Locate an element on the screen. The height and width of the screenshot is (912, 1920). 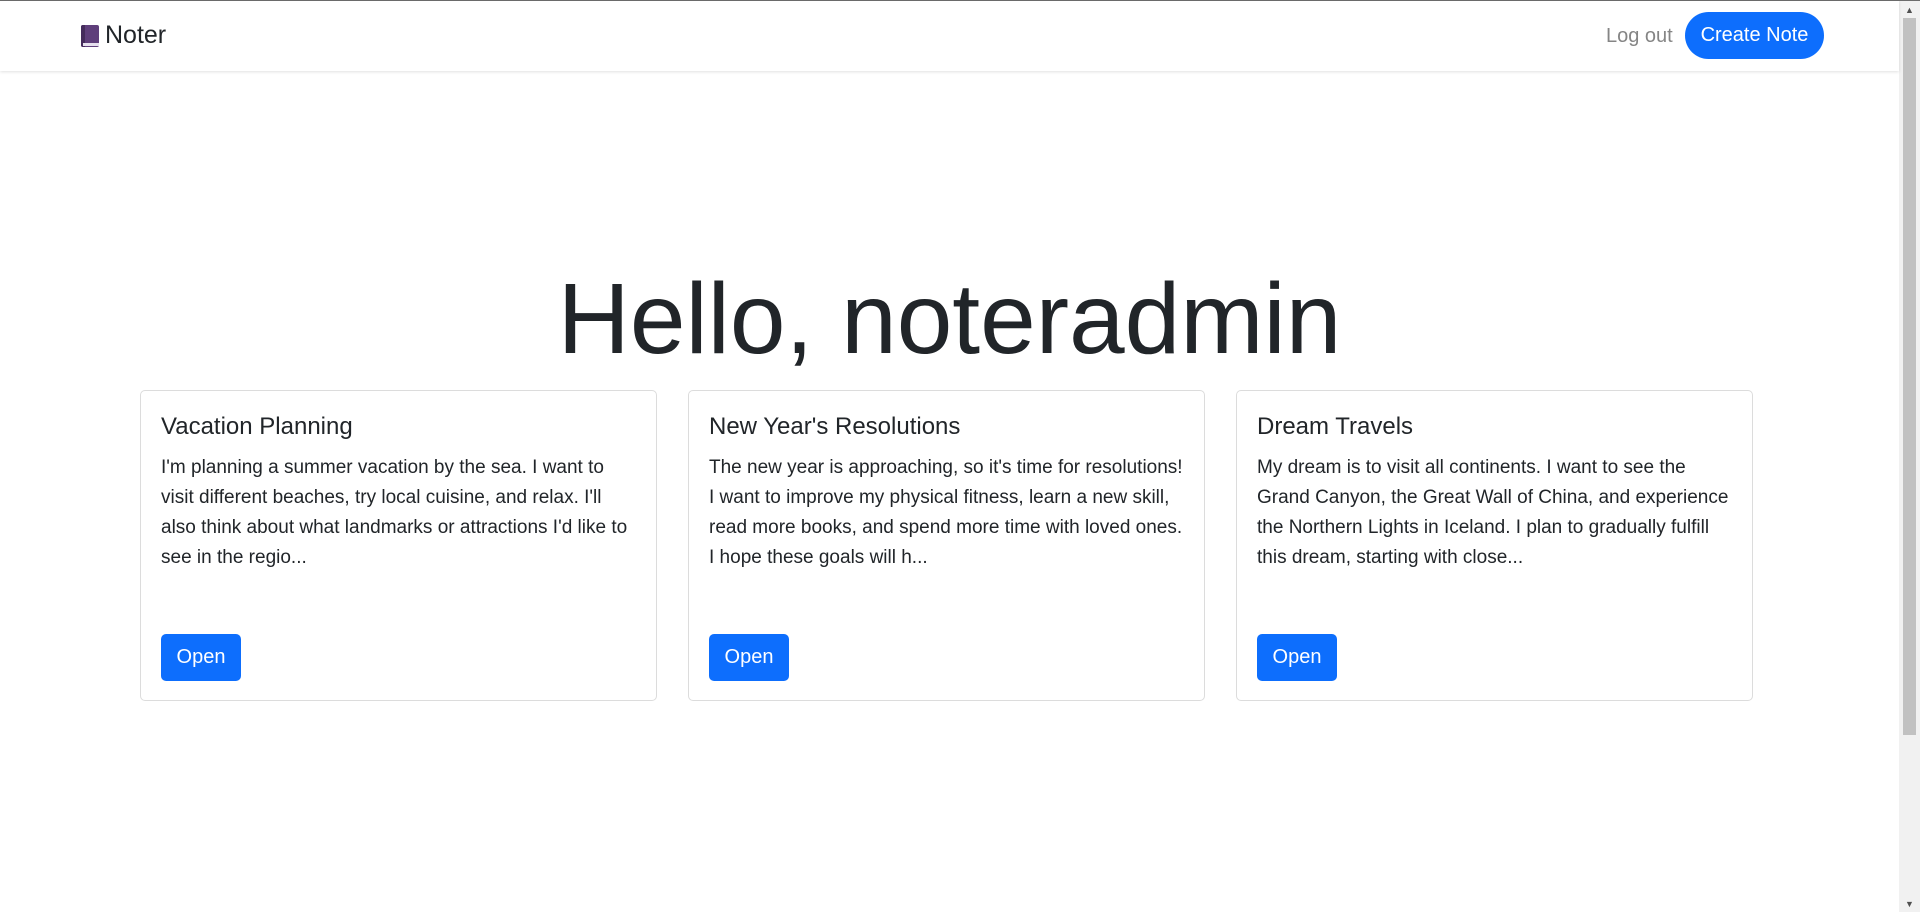
brand-link: Noter is located at coordinates (123, 35).